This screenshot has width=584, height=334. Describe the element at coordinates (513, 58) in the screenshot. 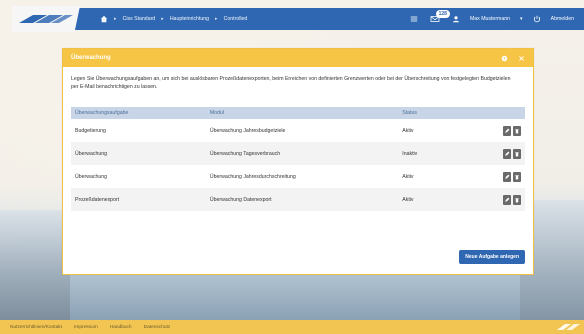

I see `panel-actions: ?` at that location.